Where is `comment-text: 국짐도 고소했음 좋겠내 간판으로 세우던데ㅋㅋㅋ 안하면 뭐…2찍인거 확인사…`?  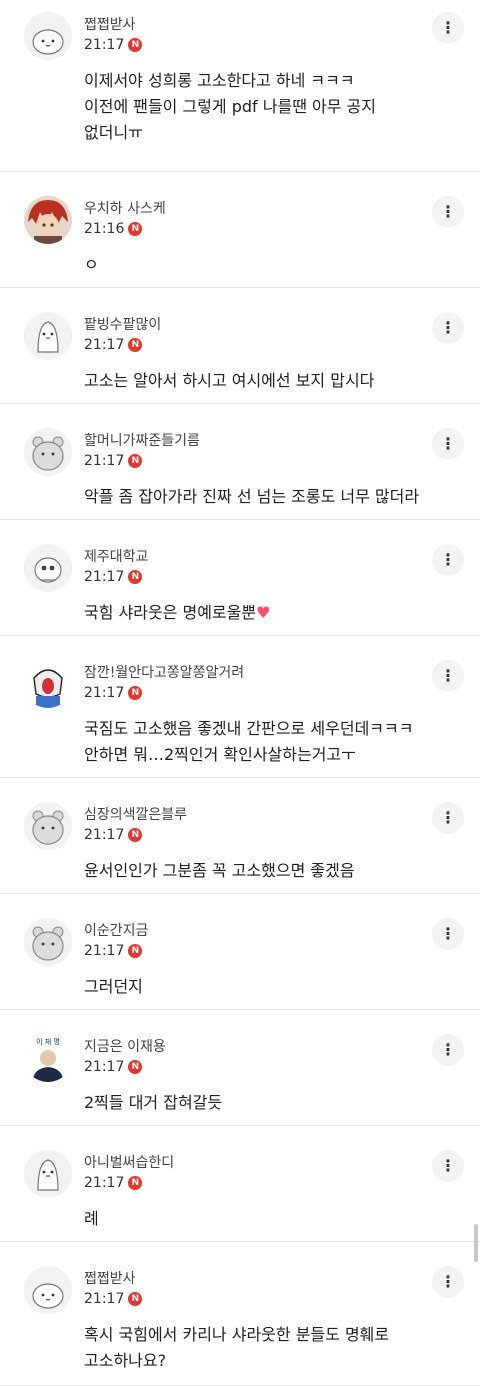 comment-text: 국짐도 고소했음 좋겠내 간판으로 세우던데ㅋㅋㅋ 안하면 뭐…2찍인거 확인사… is located at coordinates (262, 742).